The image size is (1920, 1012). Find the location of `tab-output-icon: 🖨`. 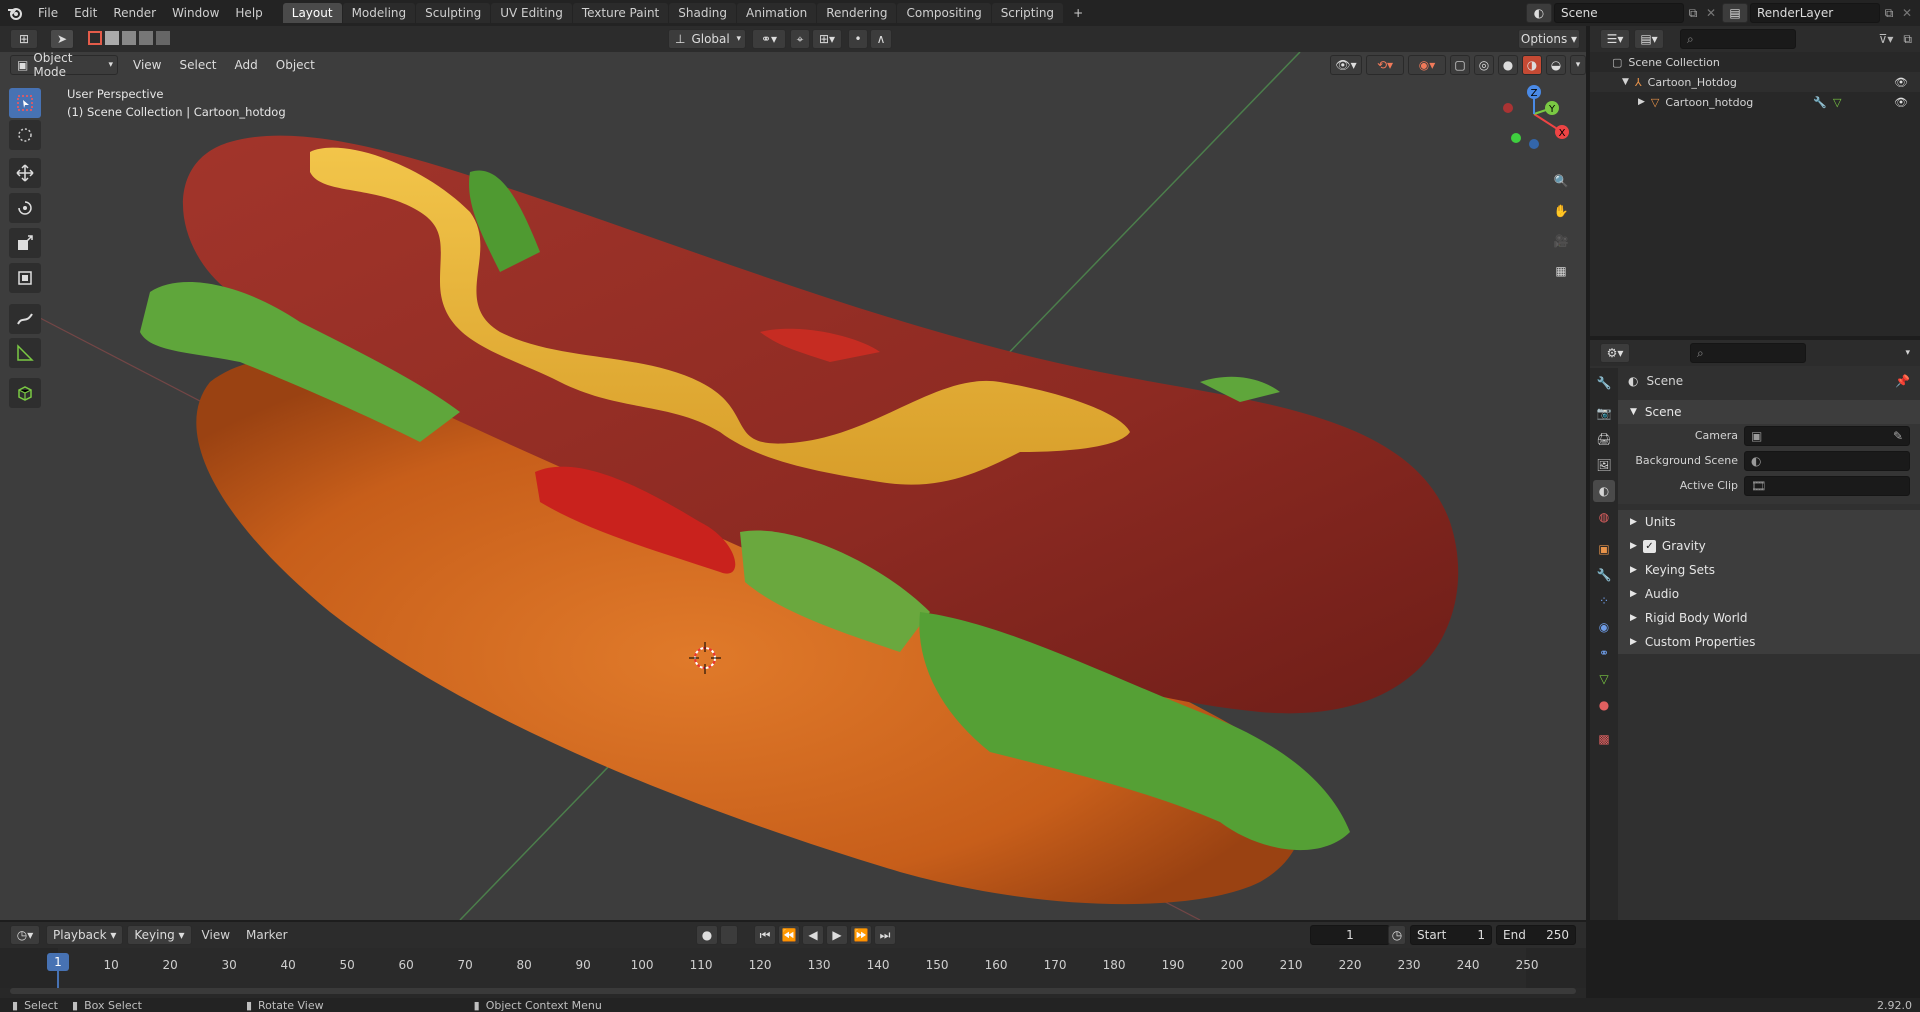

tab-output-icon: 🖨 is located at coordinates (1604, 439).